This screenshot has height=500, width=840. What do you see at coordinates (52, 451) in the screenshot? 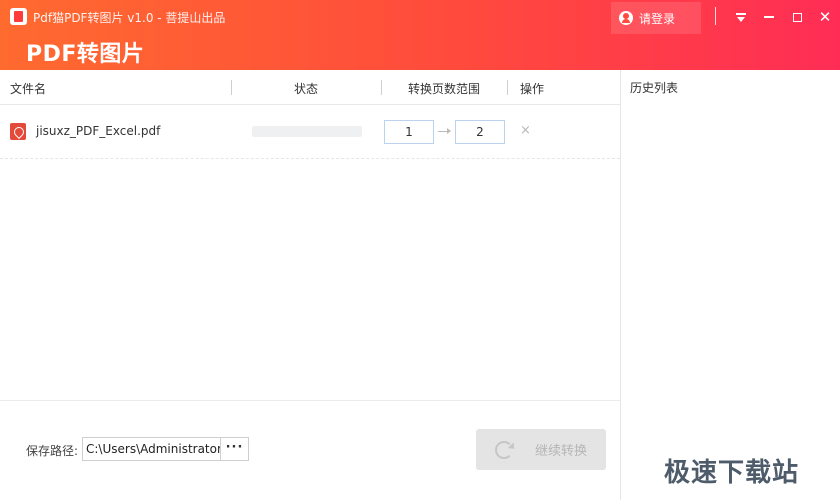
I see `save-path-label: 保存路径:` at bounding box center [52, 451].